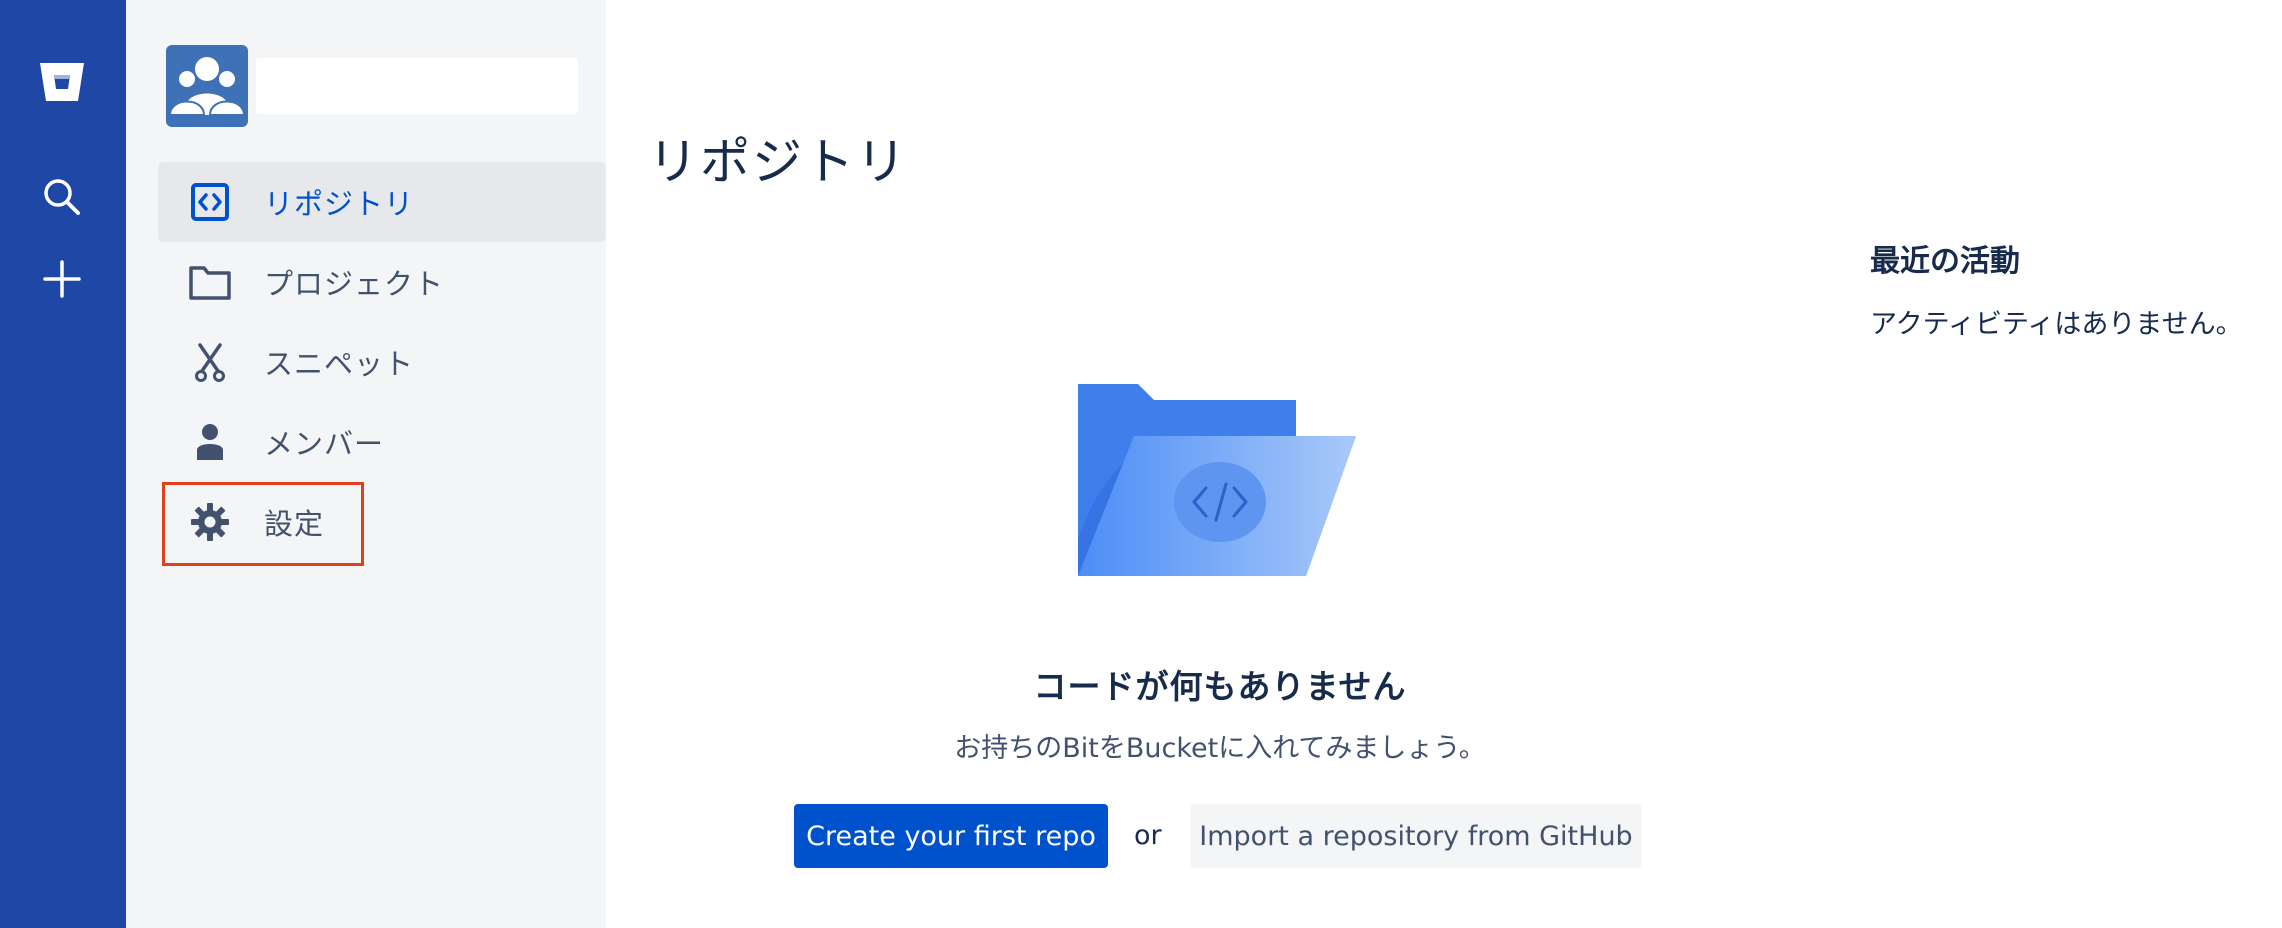 This screenshot has height=928, width=2282. What do you see at coordinates (210, 442) in the screenshot?
I see `person-icon` at bounding box center [210, 442].